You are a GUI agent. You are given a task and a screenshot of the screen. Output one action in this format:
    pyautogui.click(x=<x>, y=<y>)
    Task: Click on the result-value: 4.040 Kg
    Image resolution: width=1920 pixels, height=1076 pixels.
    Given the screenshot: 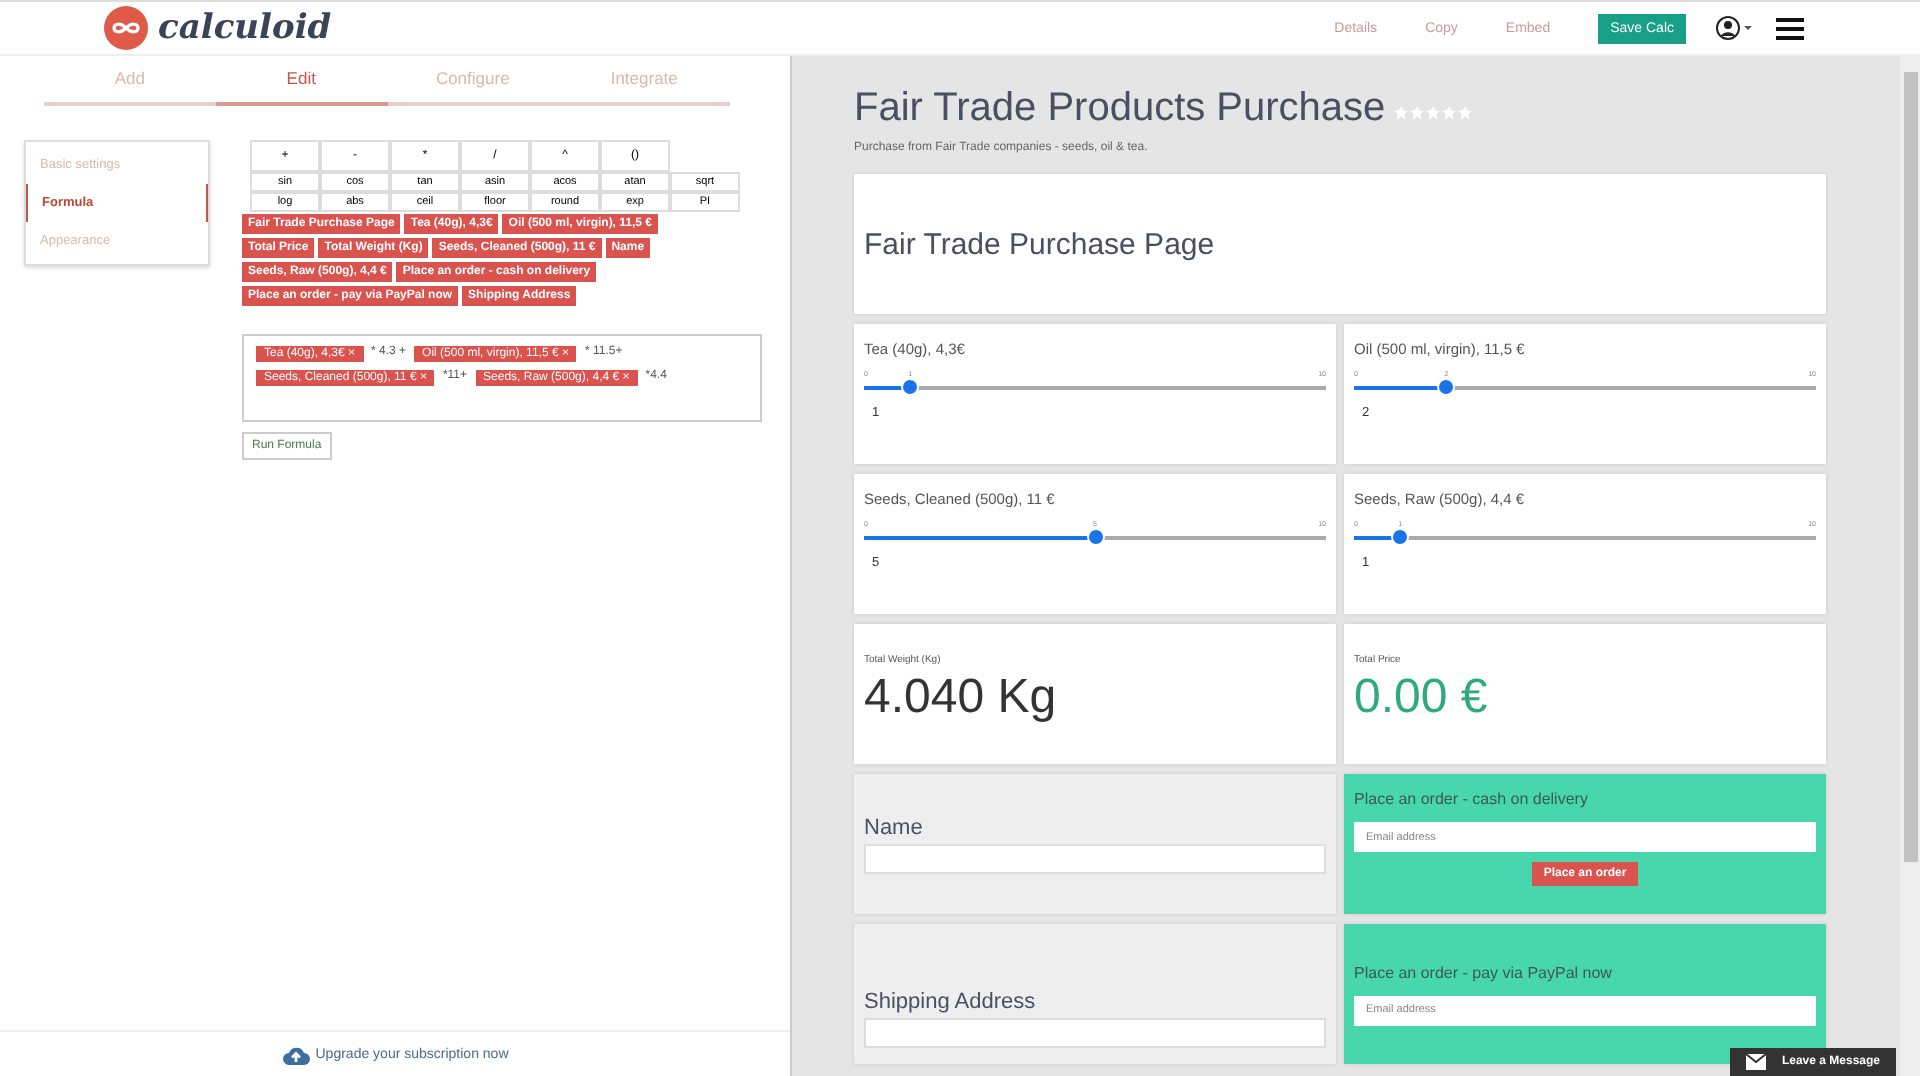 What is the action you would take?
    pyautogui.click(x=961, y=698)
    